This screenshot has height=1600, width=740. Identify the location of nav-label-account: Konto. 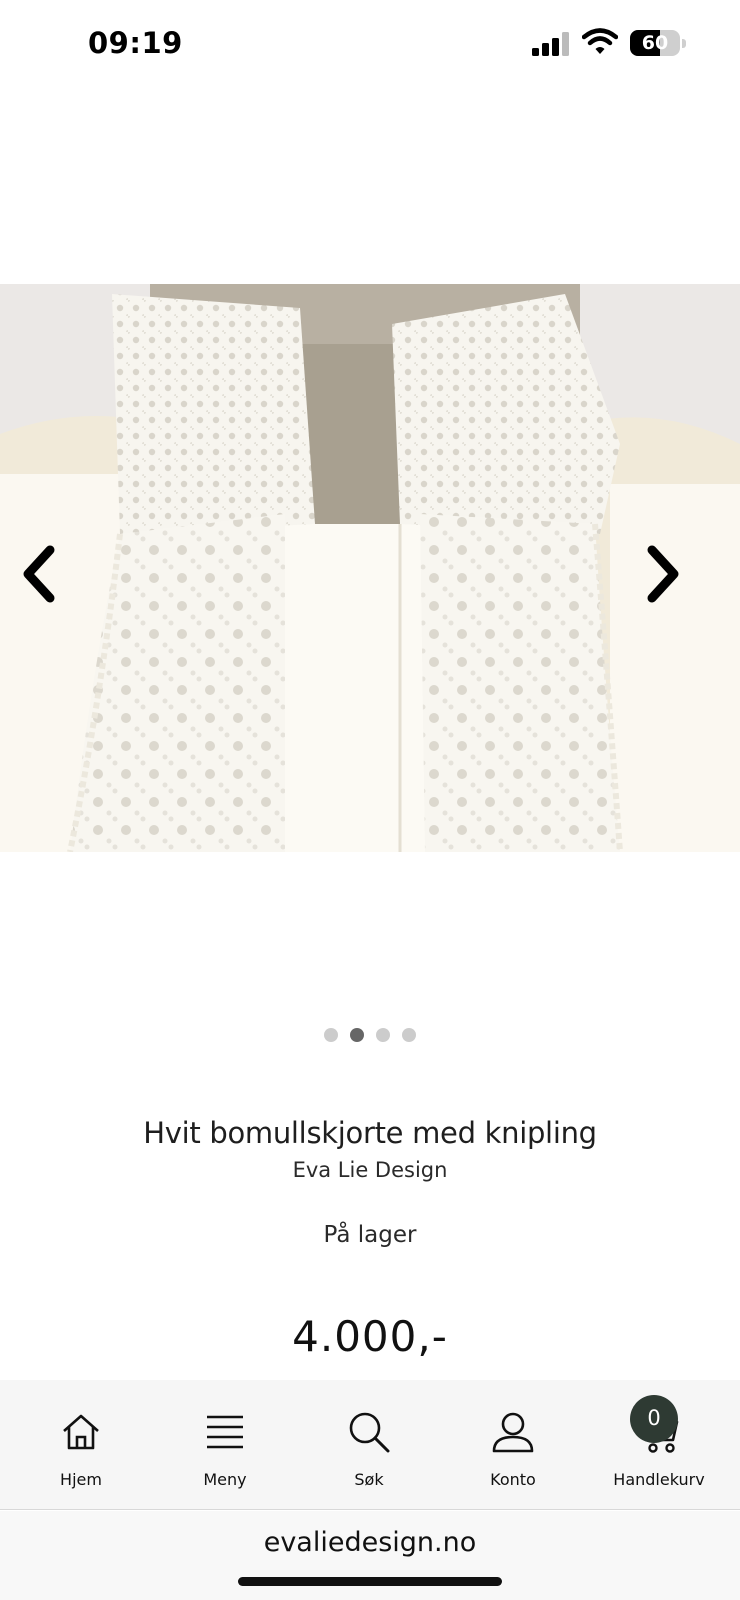
(513, 1479).